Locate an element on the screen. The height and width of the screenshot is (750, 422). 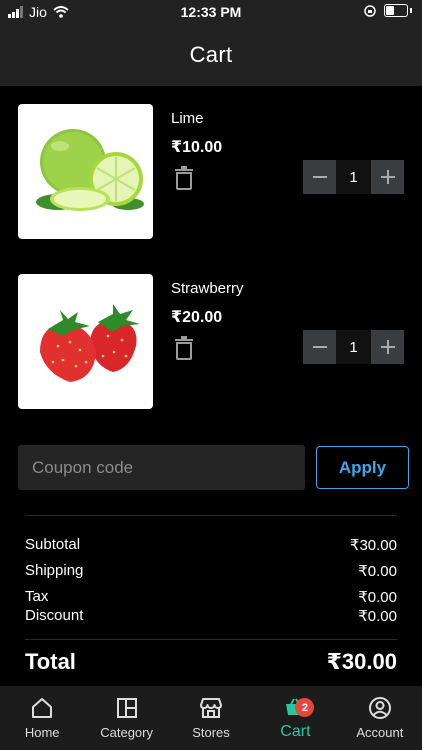
shipping-value: ₹0.00 is located at coordinates (377, 571).